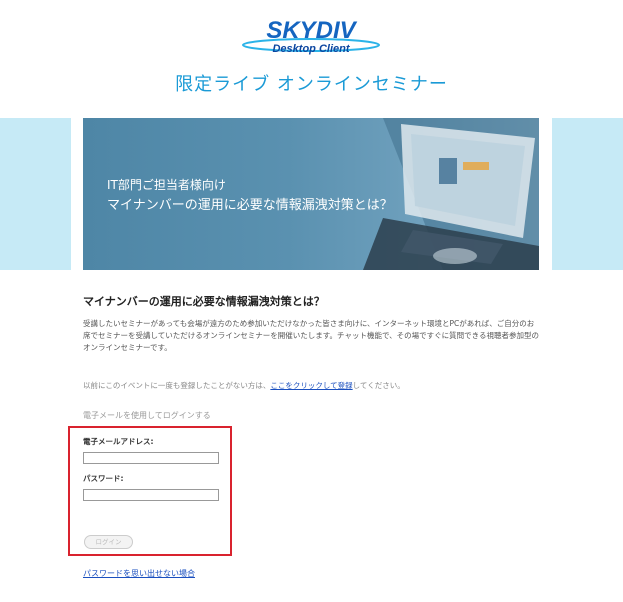  Describe the element at coordinates (108, 542) in the screenshot. I see `login-button: ログイン` at that location.